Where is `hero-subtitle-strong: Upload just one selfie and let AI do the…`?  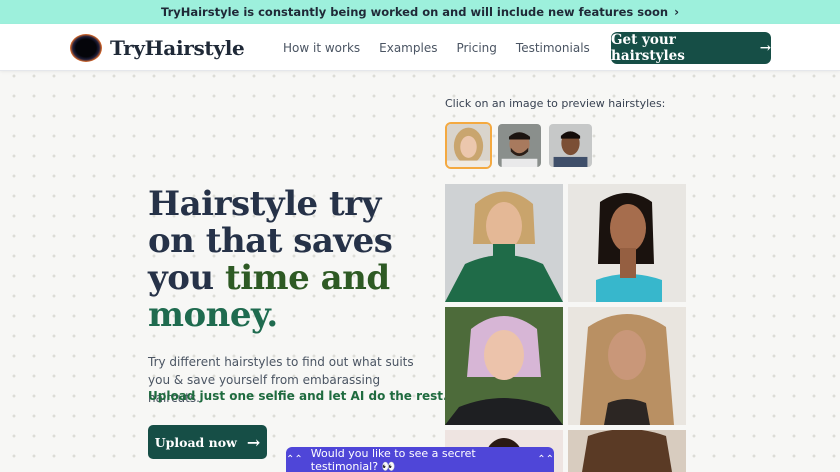 hero-subtitle-strong: Upload just one selfie and let AI do the… is located at coordinates (298, 396).